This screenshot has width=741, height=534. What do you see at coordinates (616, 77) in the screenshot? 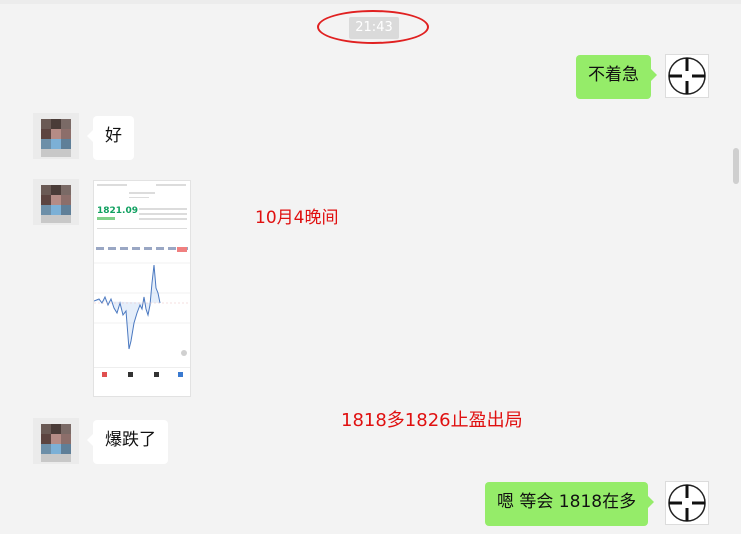
I see `message-bubble-outgoing: 不着急` at bounding box center [616, 77].